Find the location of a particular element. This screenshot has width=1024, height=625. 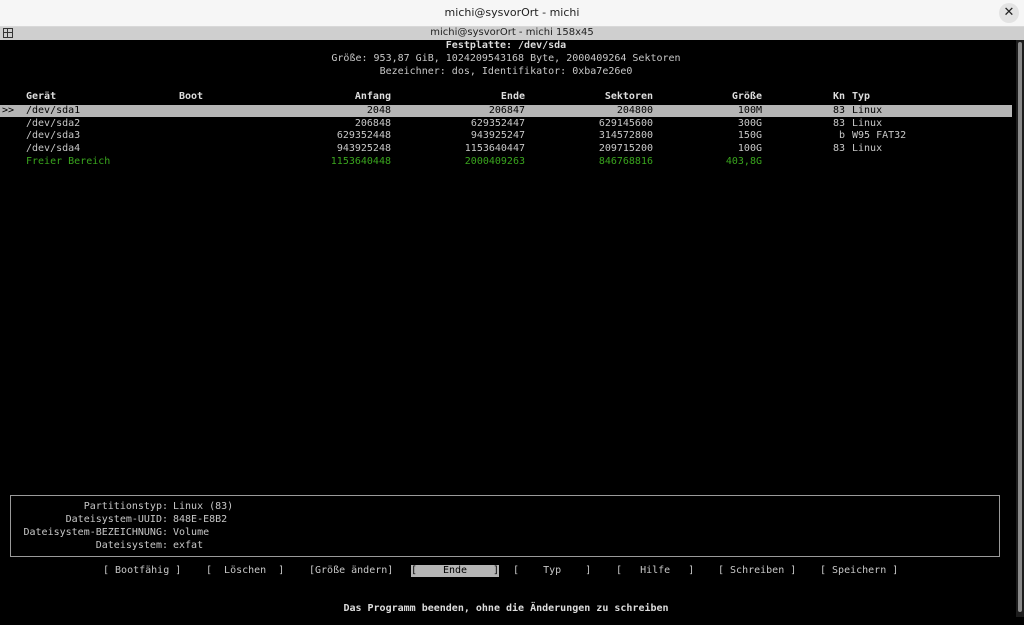

row-id: b is located at coordinates (841, 135).